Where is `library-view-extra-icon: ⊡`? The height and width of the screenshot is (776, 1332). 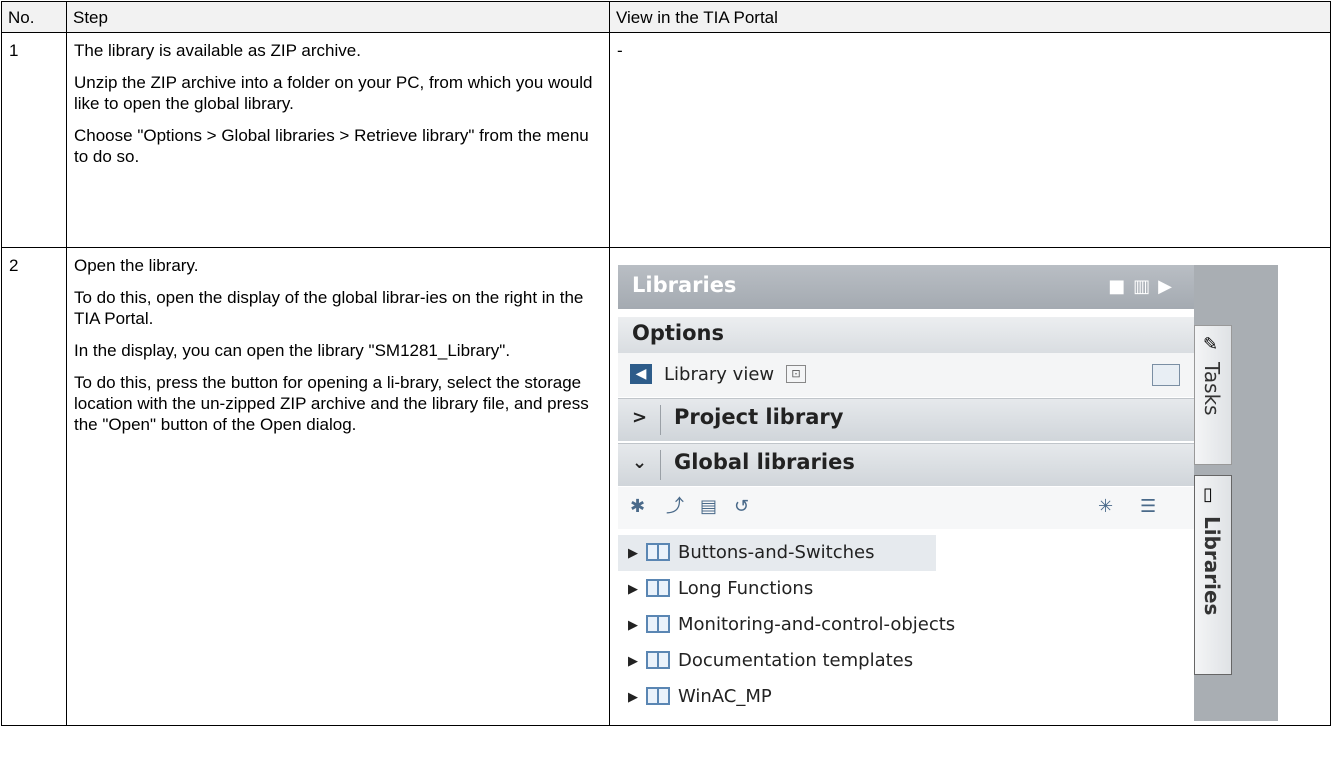 library-view-extra-icon: ⊡ is located at coordinates (796, 374).